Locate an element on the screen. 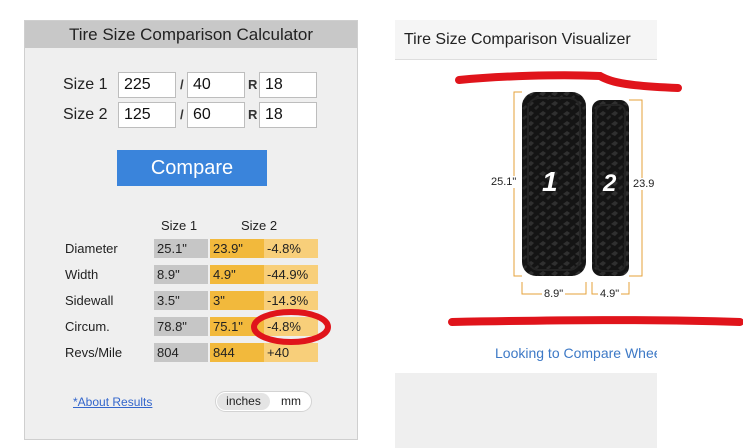 Image resolution: width=743 pixels, height=448 pixels. difference-value: -44.9% is located at coordinates (291, 274).